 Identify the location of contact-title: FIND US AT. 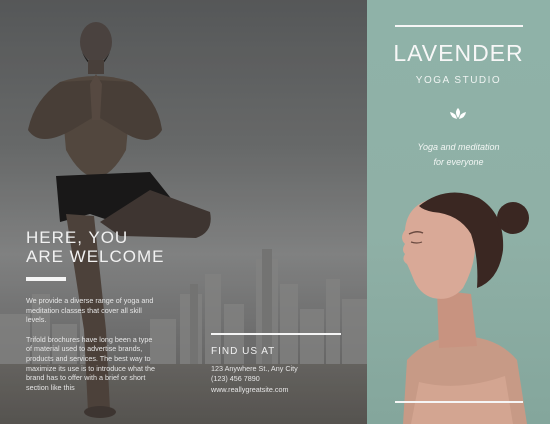
(243, 351).